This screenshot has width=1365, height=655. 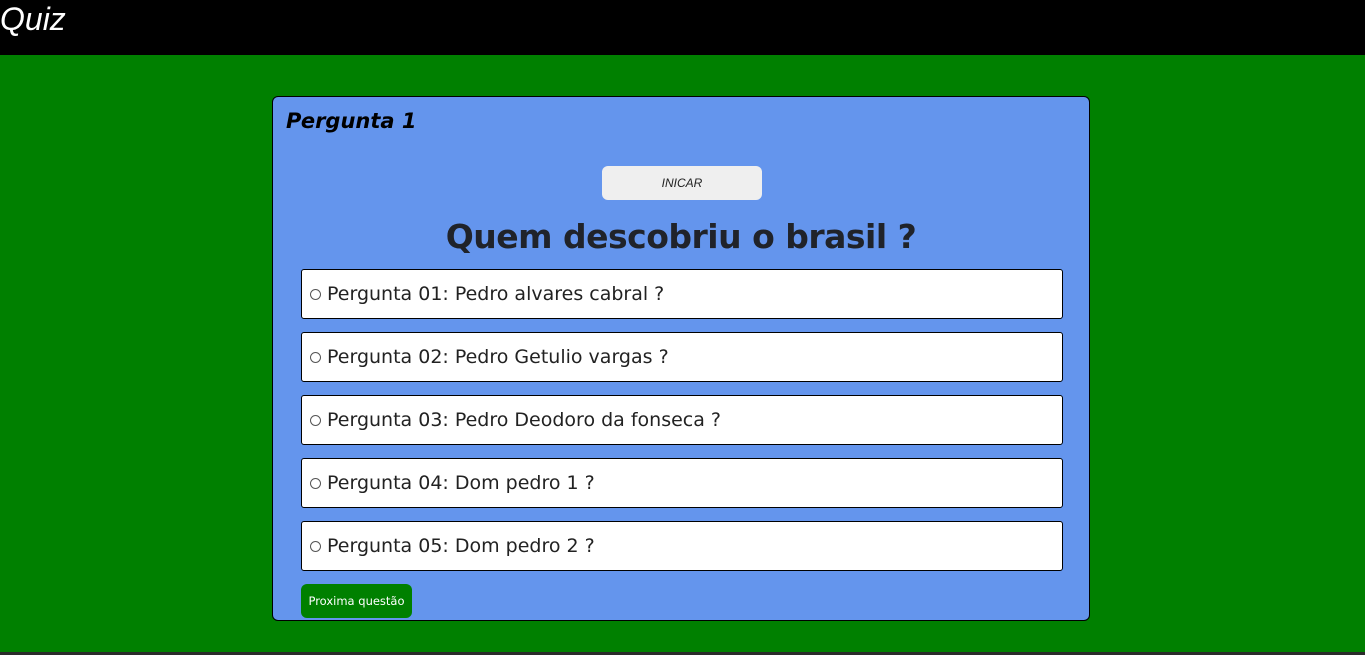 What do you see at coordinates (33, 19) in the screenshot?
I see `app-title: Quiz` at bounding box center [33, 19].